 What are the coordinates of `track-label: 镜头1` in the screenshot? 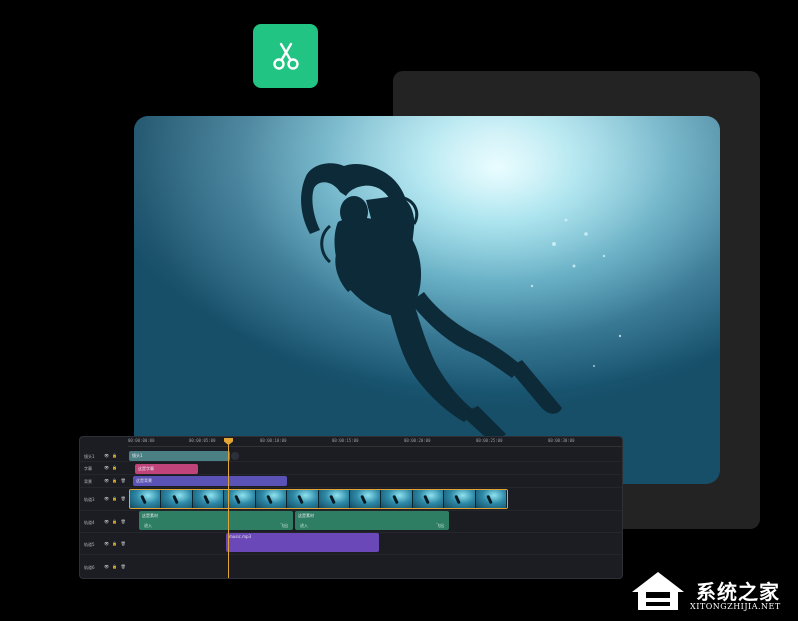 It's located at (89, 456).